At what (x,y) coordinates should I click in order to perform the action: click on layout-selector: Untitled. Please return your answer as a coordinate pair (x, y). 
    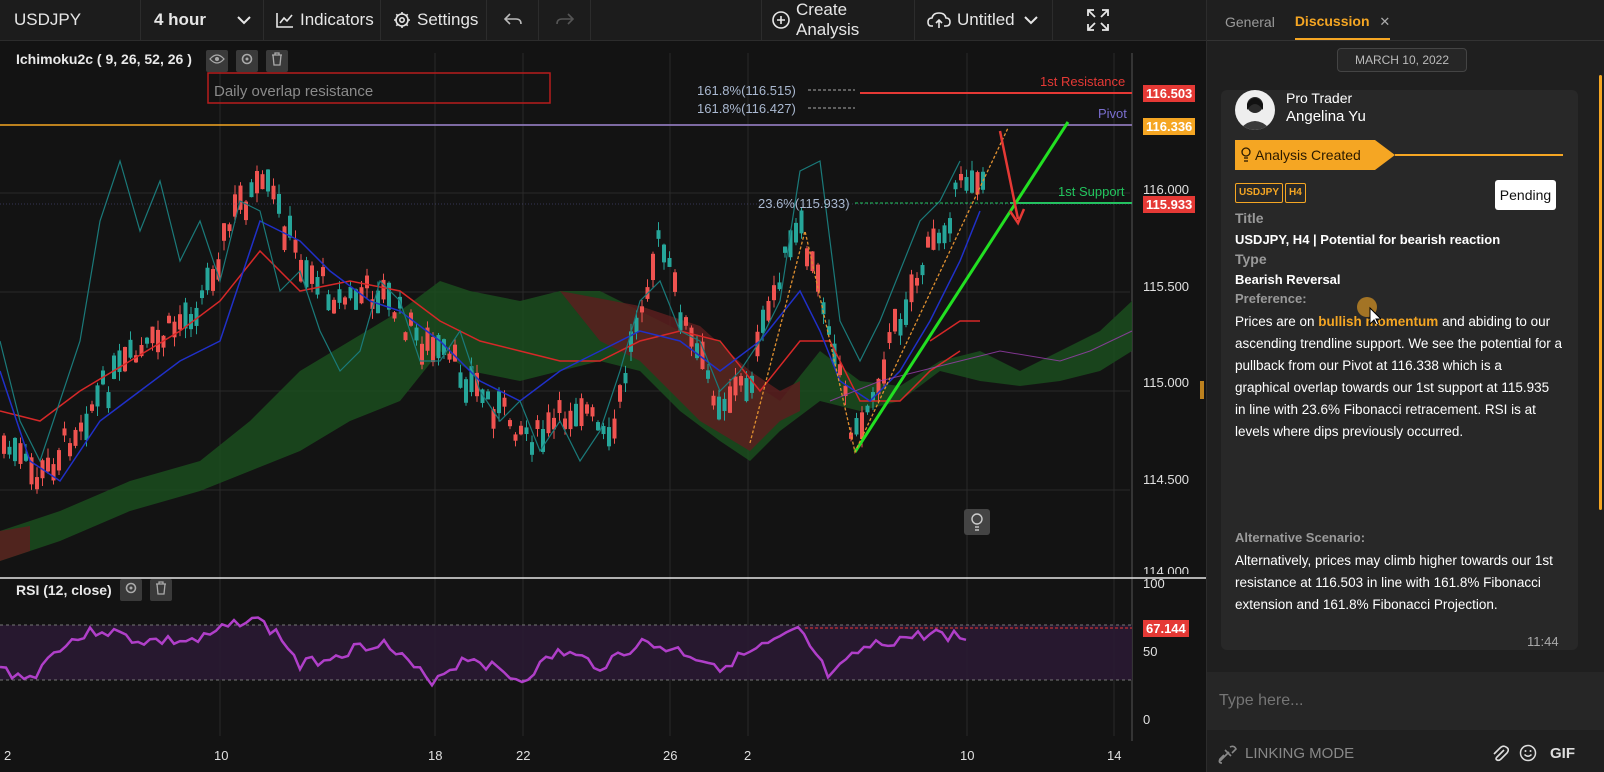
    Looking at the image, I should click on (984, 20).